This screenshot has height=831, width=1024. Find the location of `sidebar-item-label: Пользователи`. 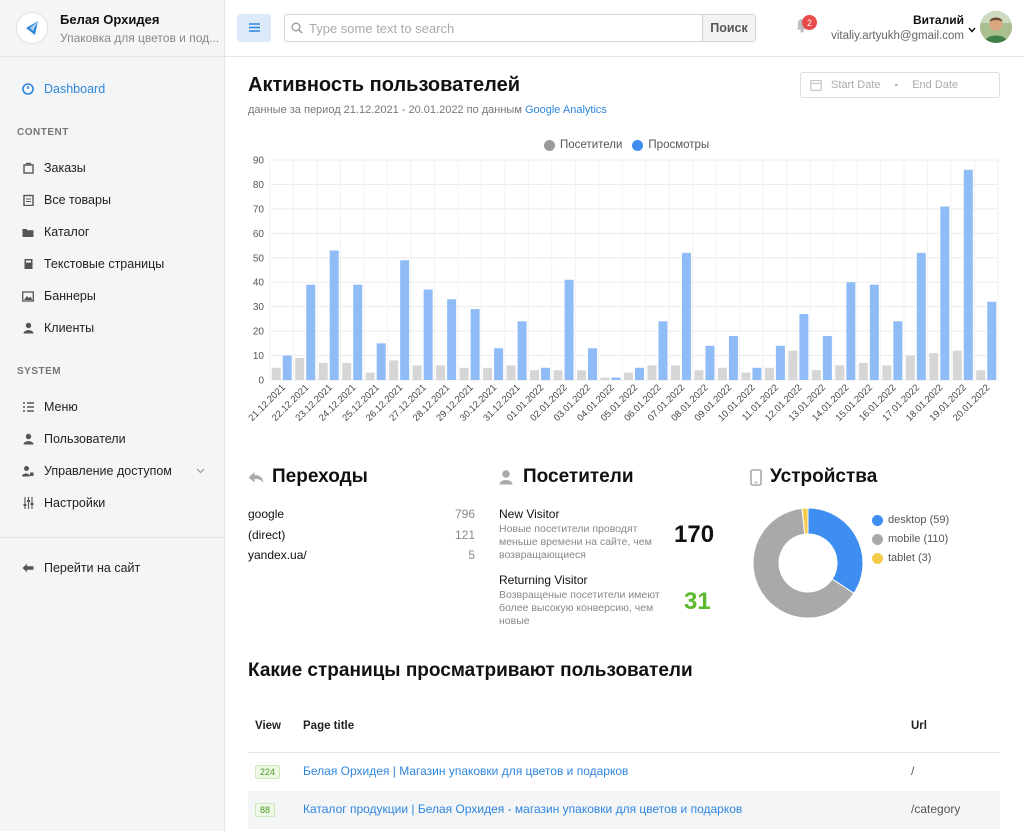

sidebar-item-label: Пользователи is located at coordinates (85, 439).